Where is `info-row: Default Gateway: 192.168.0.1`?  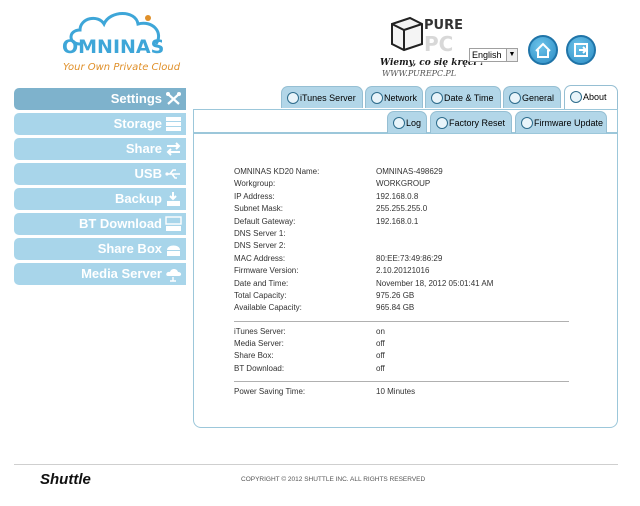
info-row: Default Gateway: 192.168.0.1 is located at coordinates (404, 223).